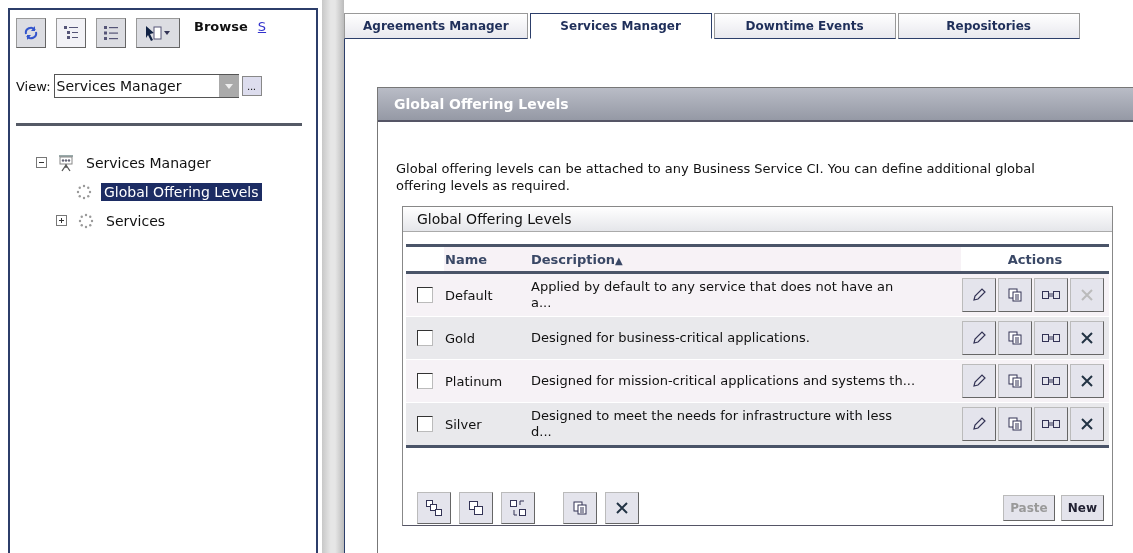 This screenshot has height=553, width=1133. What do you see at coordinates (474, 381) in the screenshot?
I see `table-cell: Platinum` at bounding box center [474, 381].